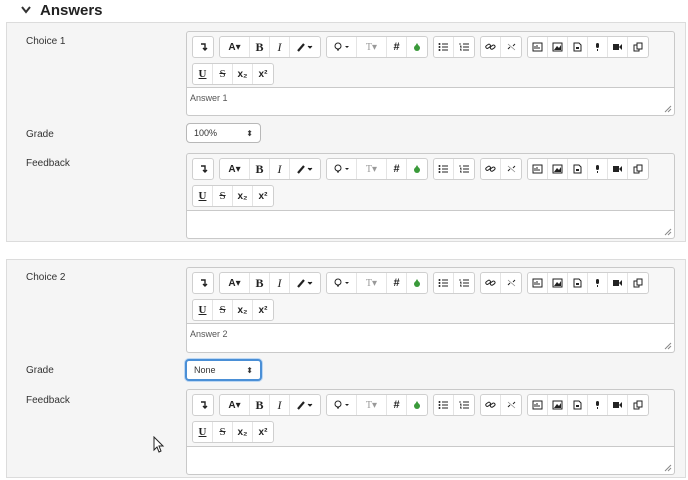  Describe the element at coordinates (223, 370) in the screenshot. I see `grade-select: None ⬍` at that location.